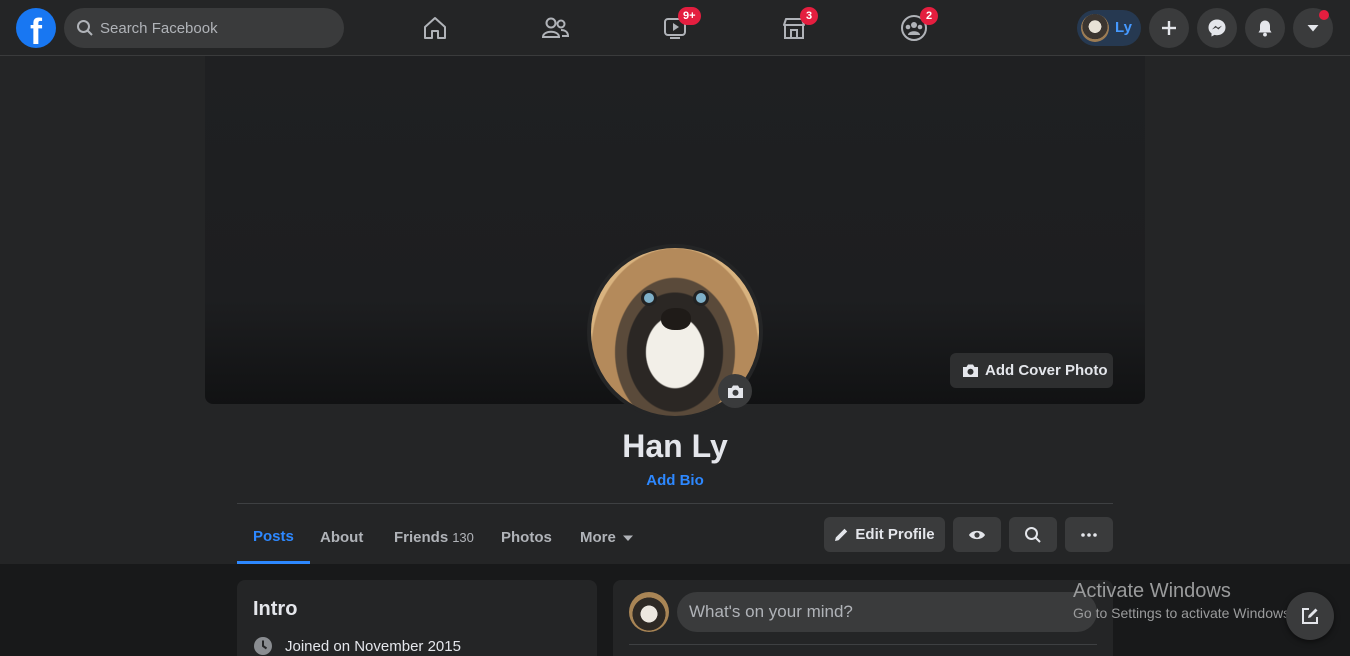  Describe the element at coordinates (689, 16) in the screenshot. I see `watch-badge: 9+` at that location.